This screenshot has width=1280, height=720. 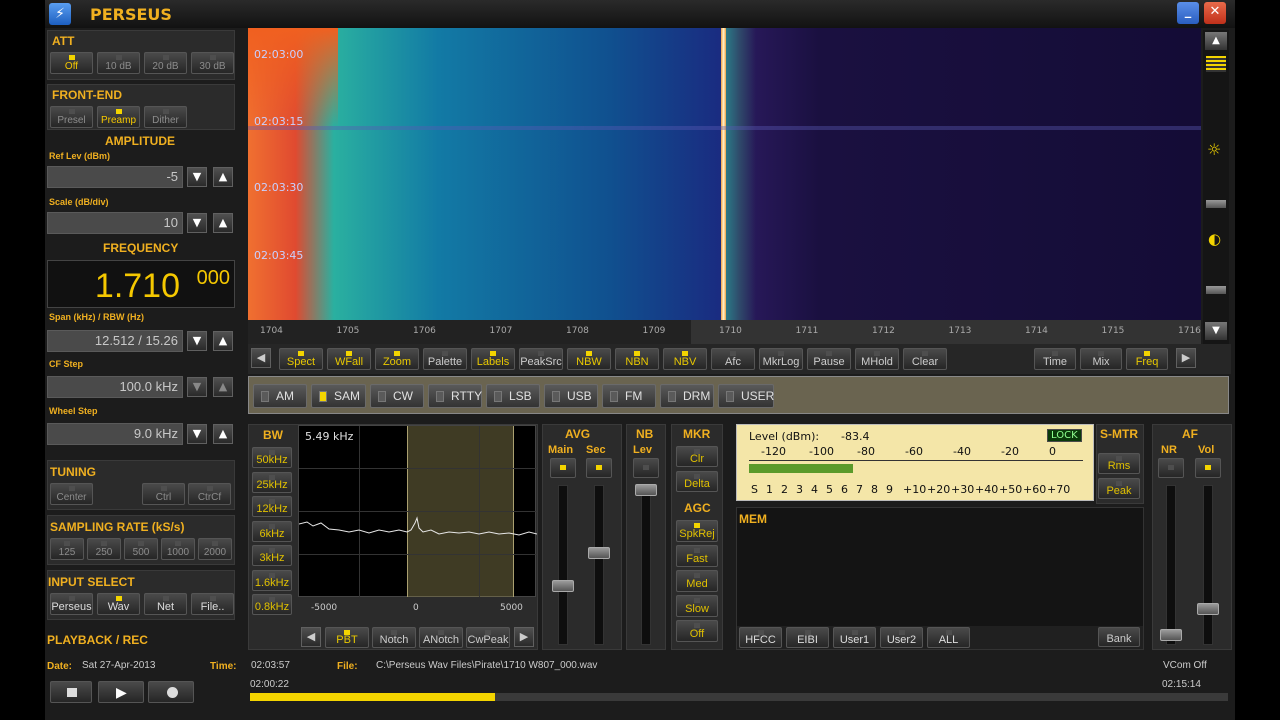 I want to click on mem-user2-button: User2, so click(x=901, y=637).